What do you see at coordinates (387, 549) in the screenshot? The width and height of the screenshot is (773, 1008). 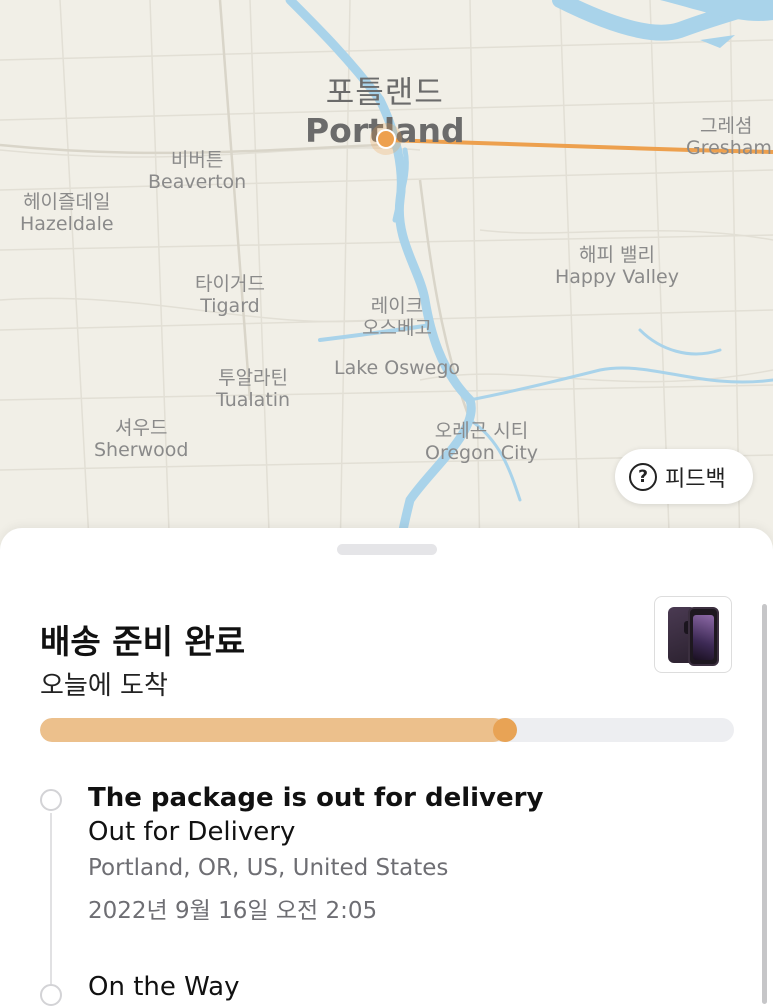 I see `sheet-drag-handle` at bounding box center [387, 549].